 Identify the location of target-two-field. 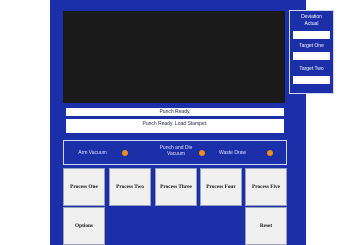
(311, 80).